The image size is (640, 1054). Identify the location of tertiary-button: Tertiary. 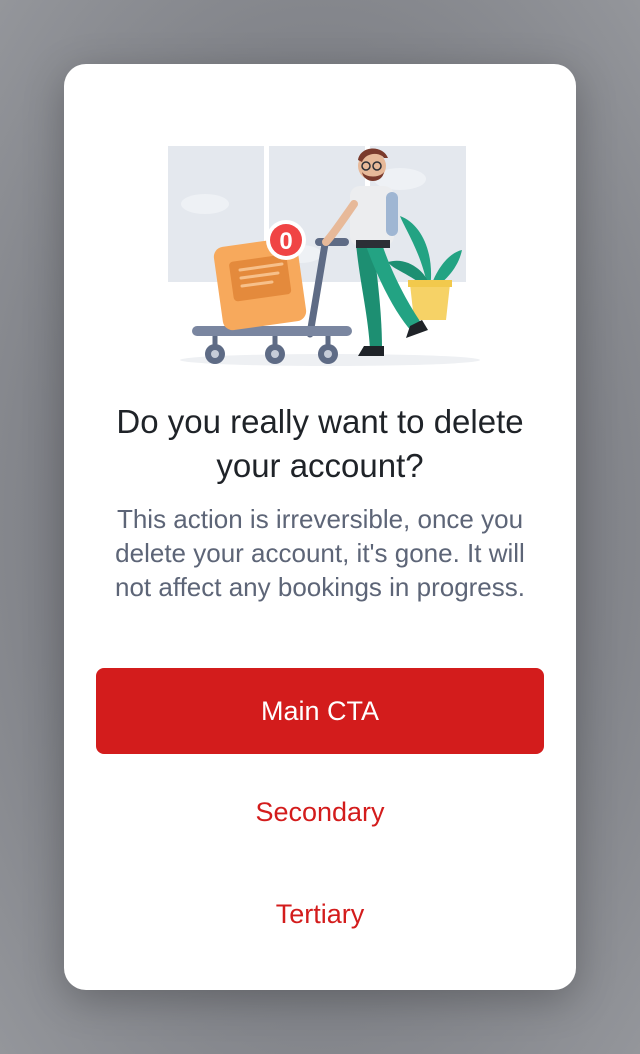
(320, 914).